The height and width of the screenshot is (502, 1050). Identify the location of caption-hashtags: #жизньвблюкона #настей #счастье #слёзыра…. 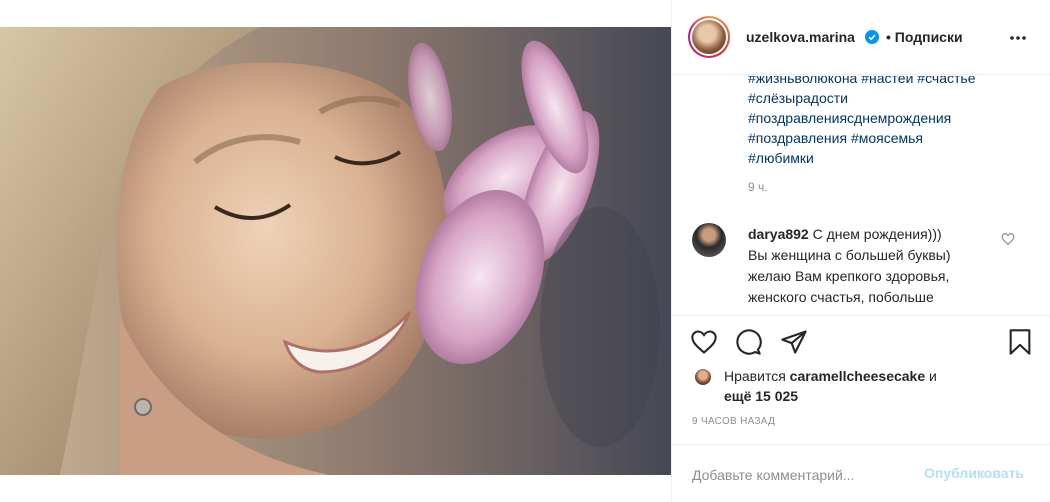
(888, 122).